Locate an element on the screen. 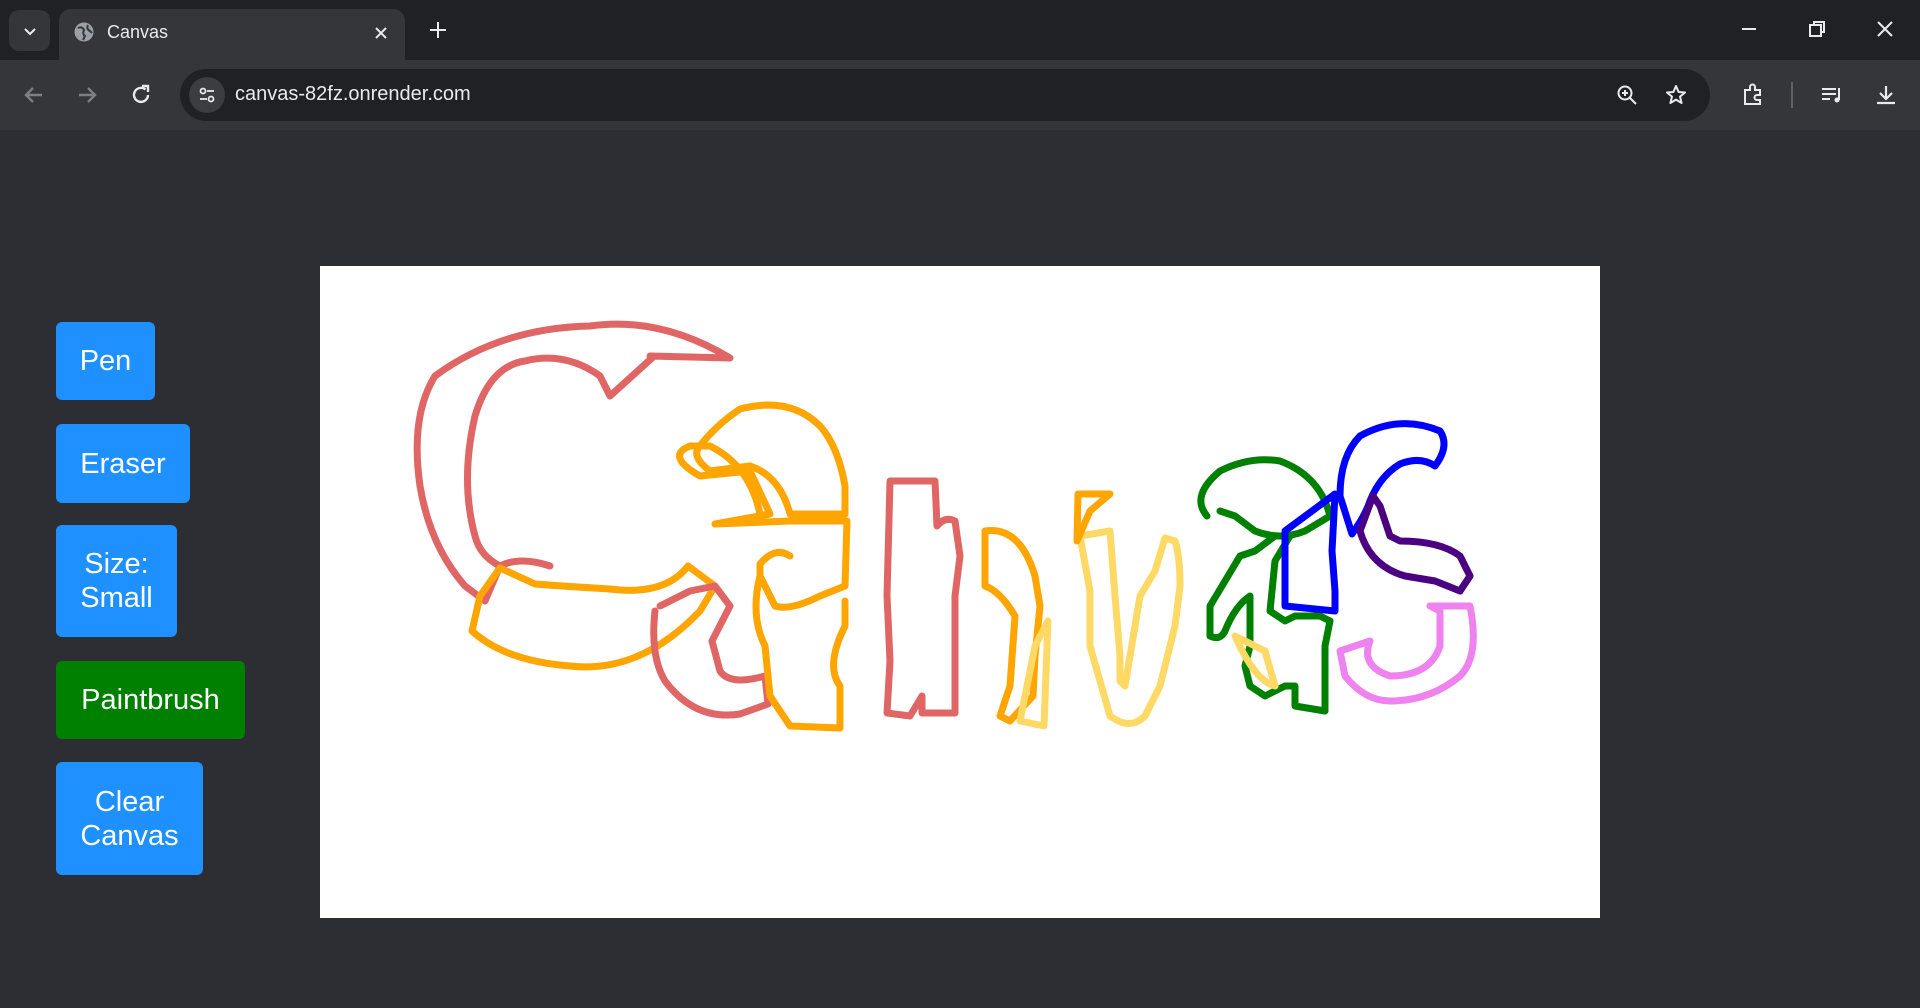 This screenshot has height=1008, width=1920. stroke-a-red is located at coordinates (711, 650).